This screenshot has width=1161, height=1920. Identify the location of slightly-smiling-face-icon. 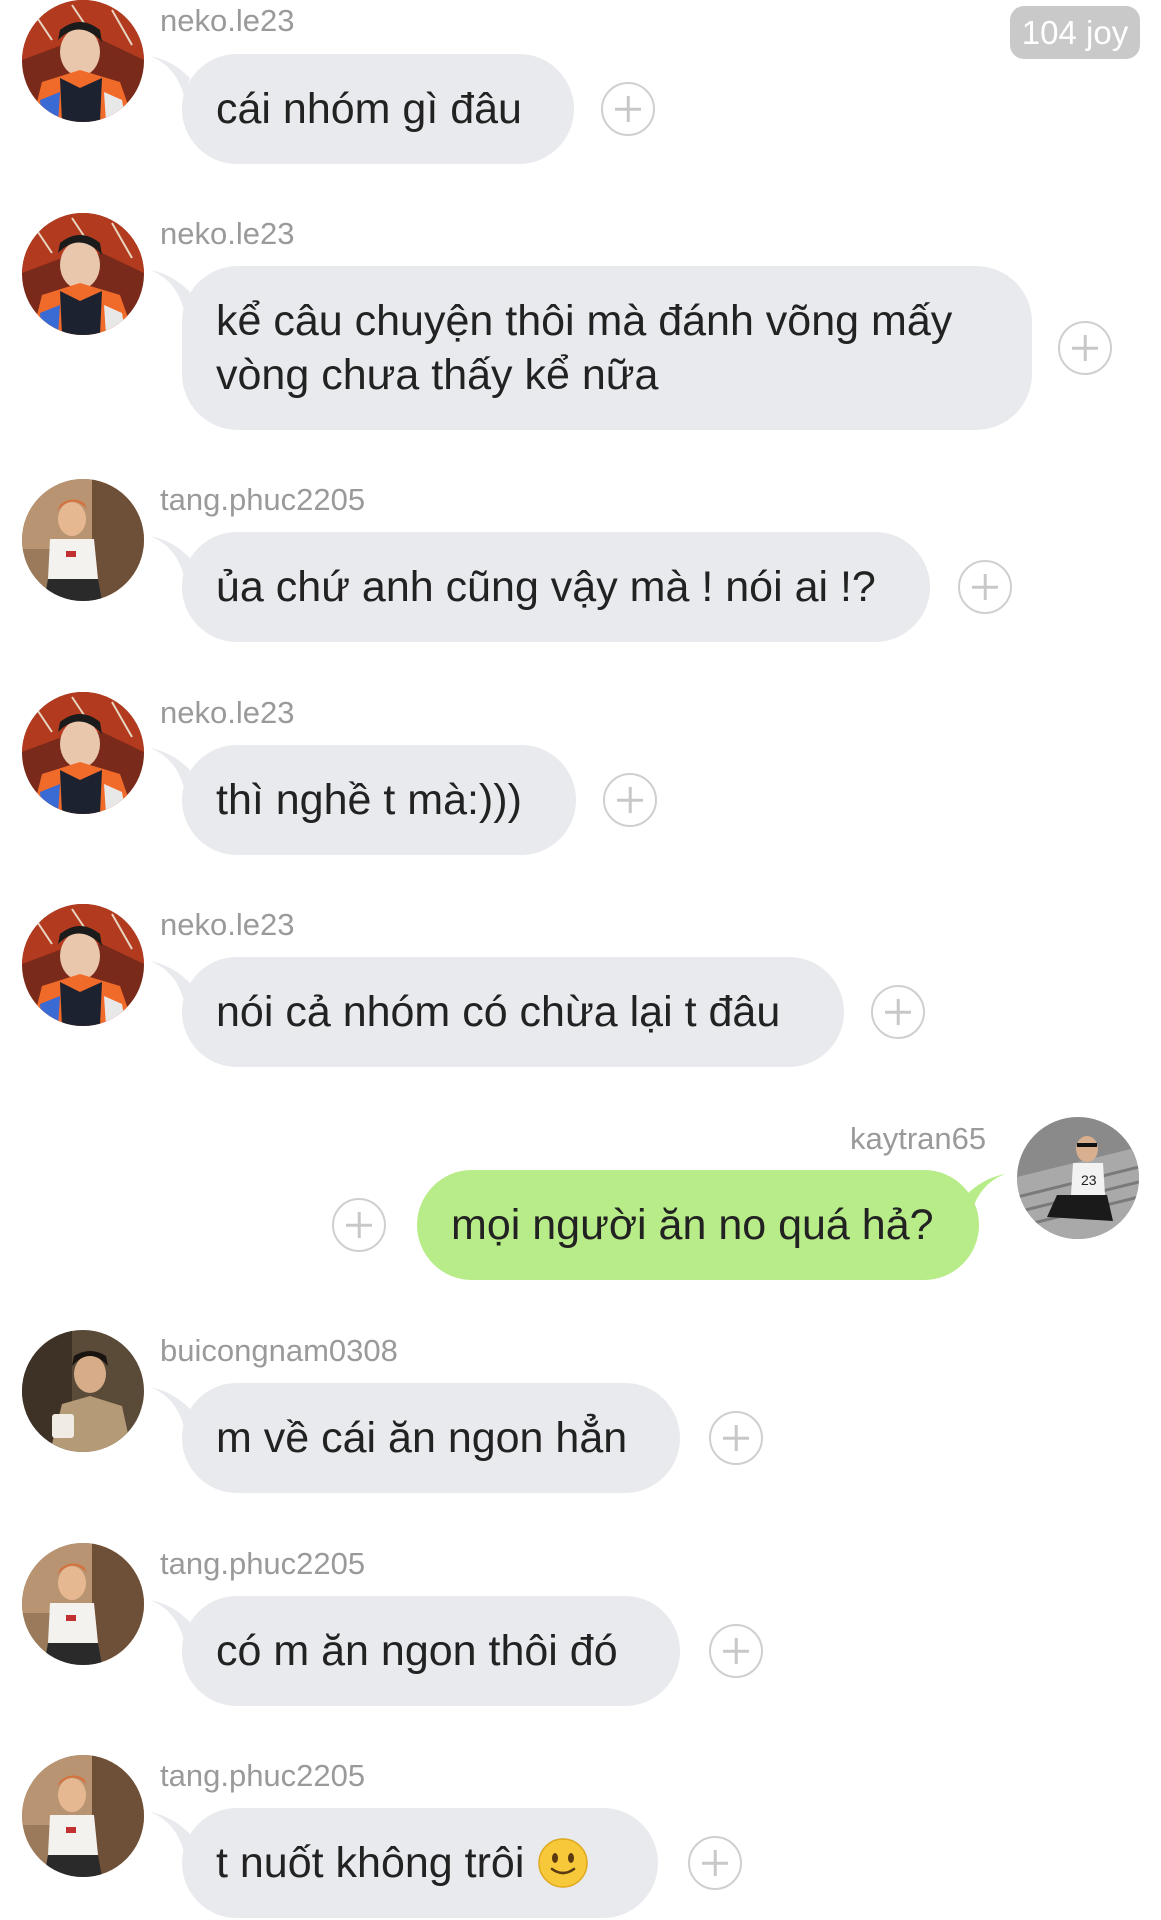
(563, 1863).